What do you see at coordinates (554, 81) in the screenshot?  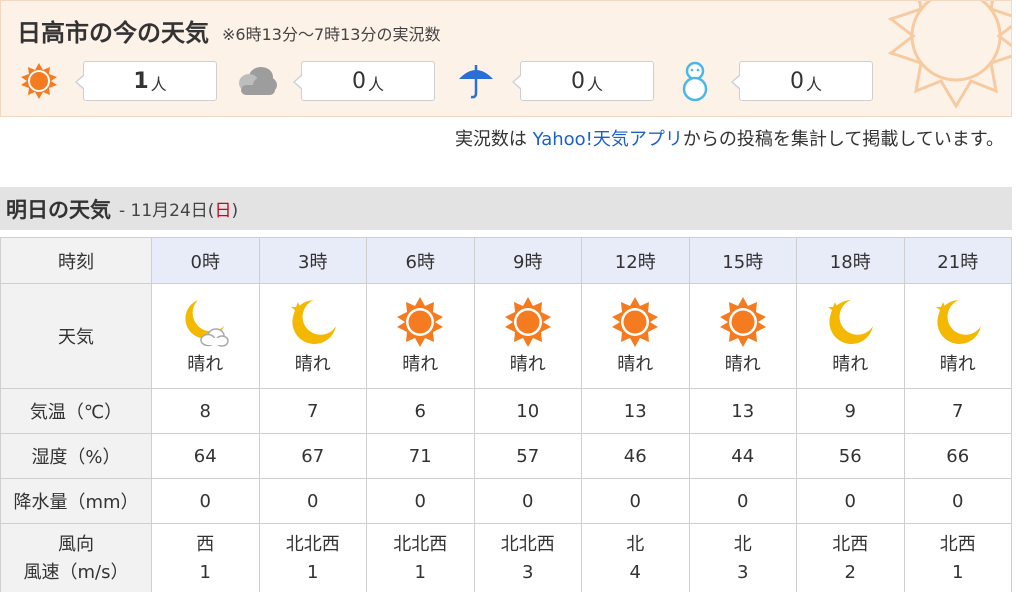 I see `counter-rain: 0人` at bounding box center [554, 81].